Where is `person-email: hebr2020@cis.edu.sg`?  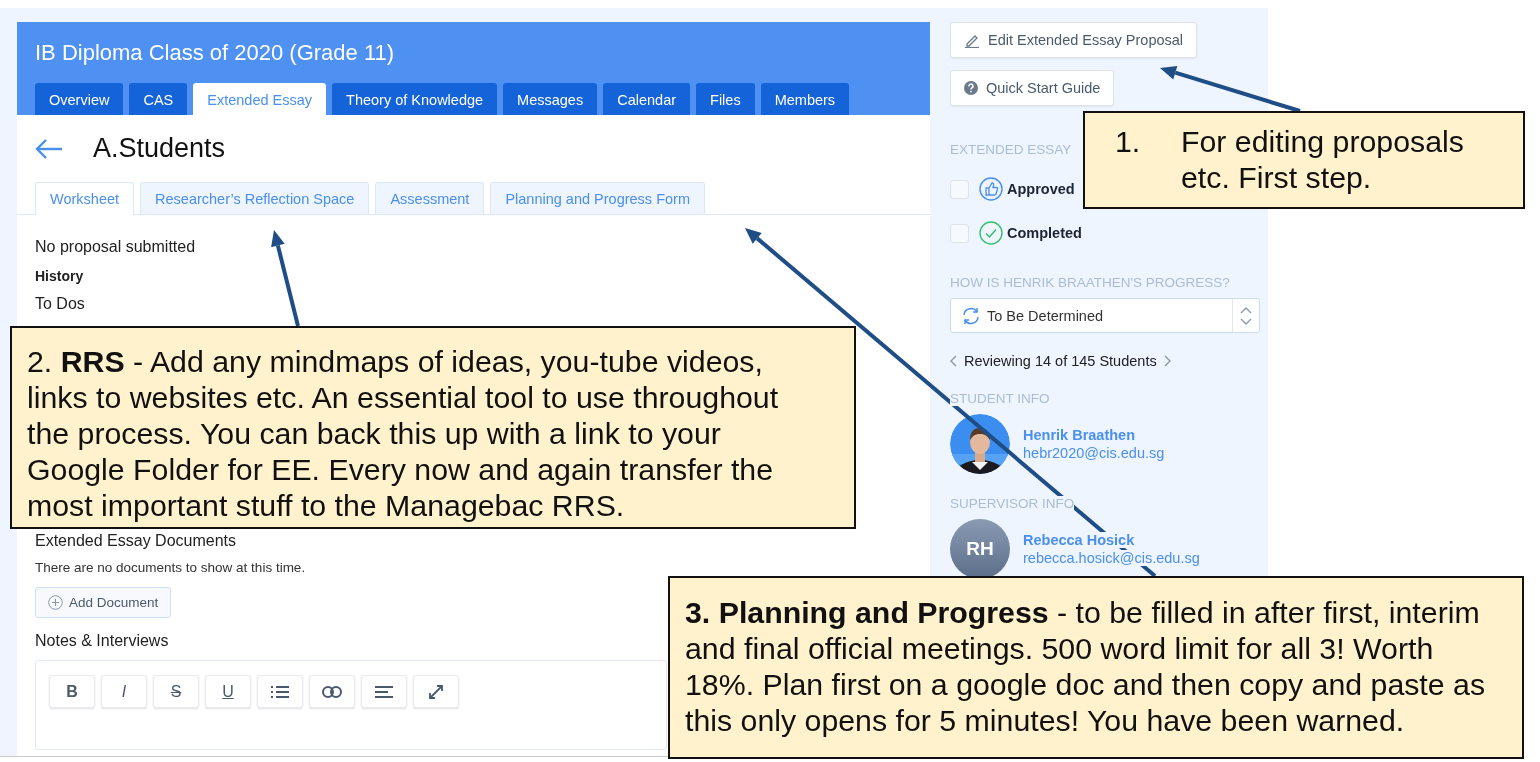 person-email: hebr2020@cis.edu.sg is located at coordinates (1094, 453).